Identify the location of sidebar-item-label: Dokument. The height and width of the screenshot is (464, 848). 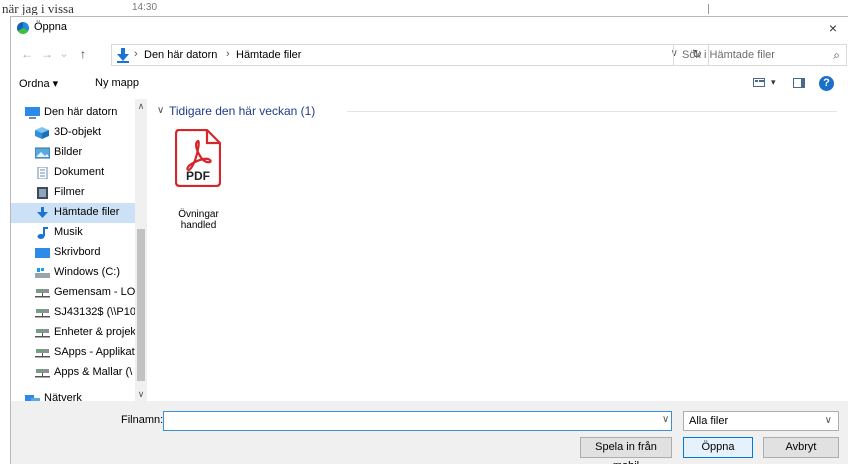
(79, 172).